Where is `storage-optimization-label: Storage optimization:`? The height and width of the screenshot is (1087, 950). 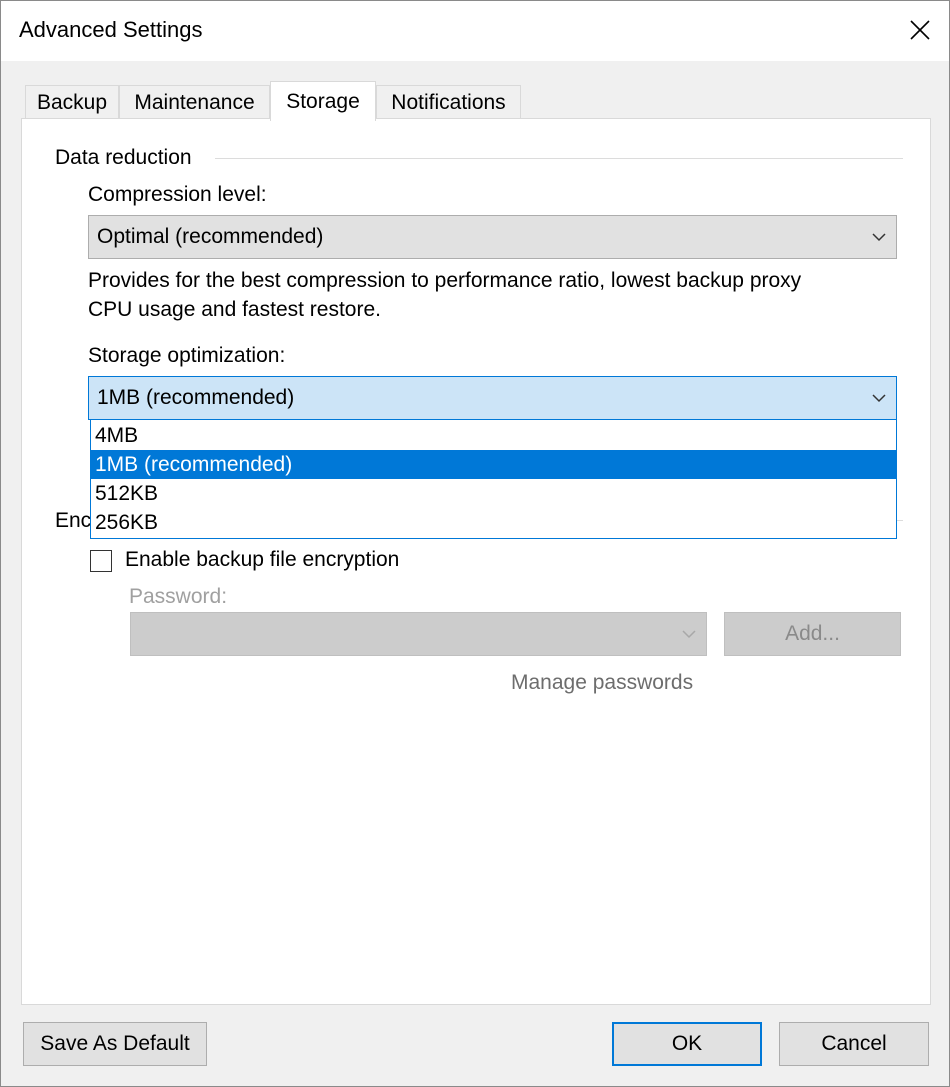 storage-optimization-label: Storage optimization: is located at coordinates (187, 355).